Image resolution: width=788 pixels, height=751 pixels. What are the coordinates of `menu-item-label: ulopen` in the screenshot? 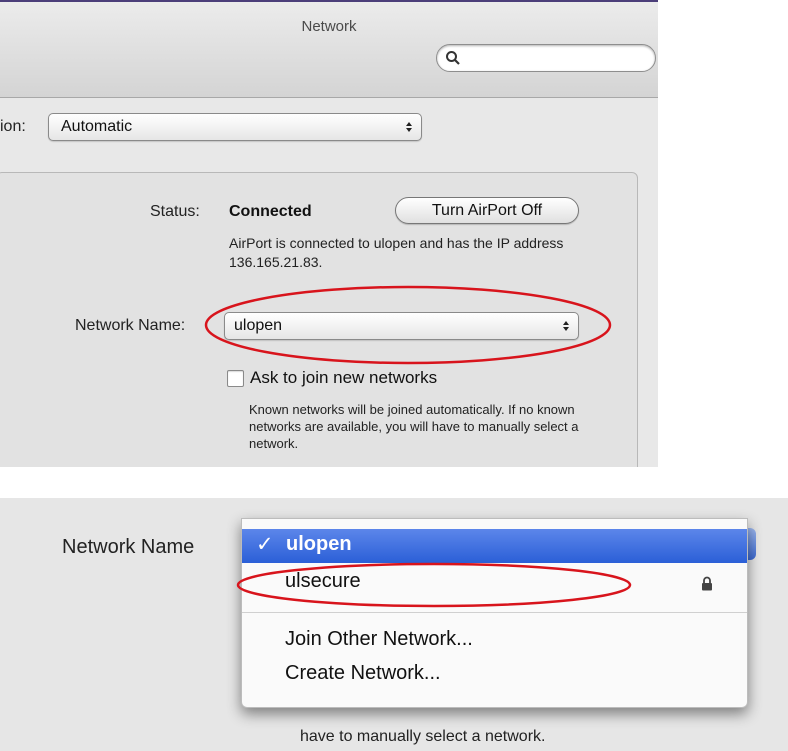 It's located at (319, 544).